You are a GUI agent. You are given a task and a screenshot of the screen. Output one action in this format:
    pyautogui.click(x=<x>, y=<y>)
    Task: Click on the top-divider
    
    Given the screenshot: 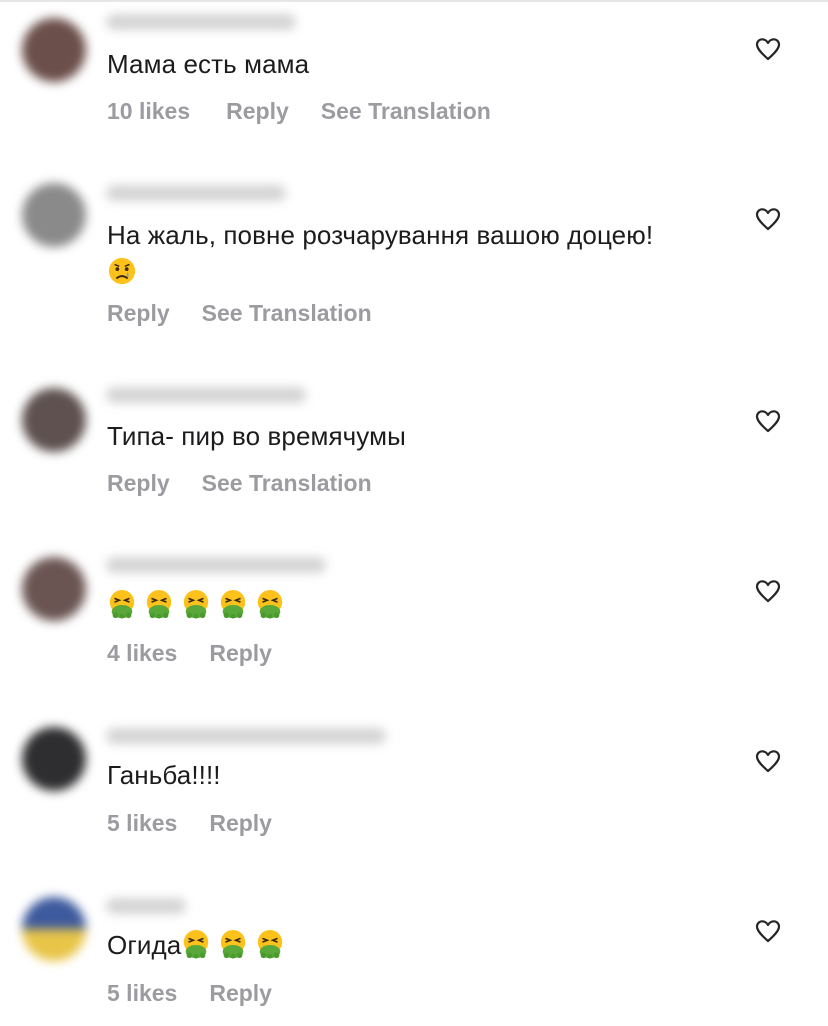 What is the action you would take?
    pyautogui.click(x=414, y=1)
    